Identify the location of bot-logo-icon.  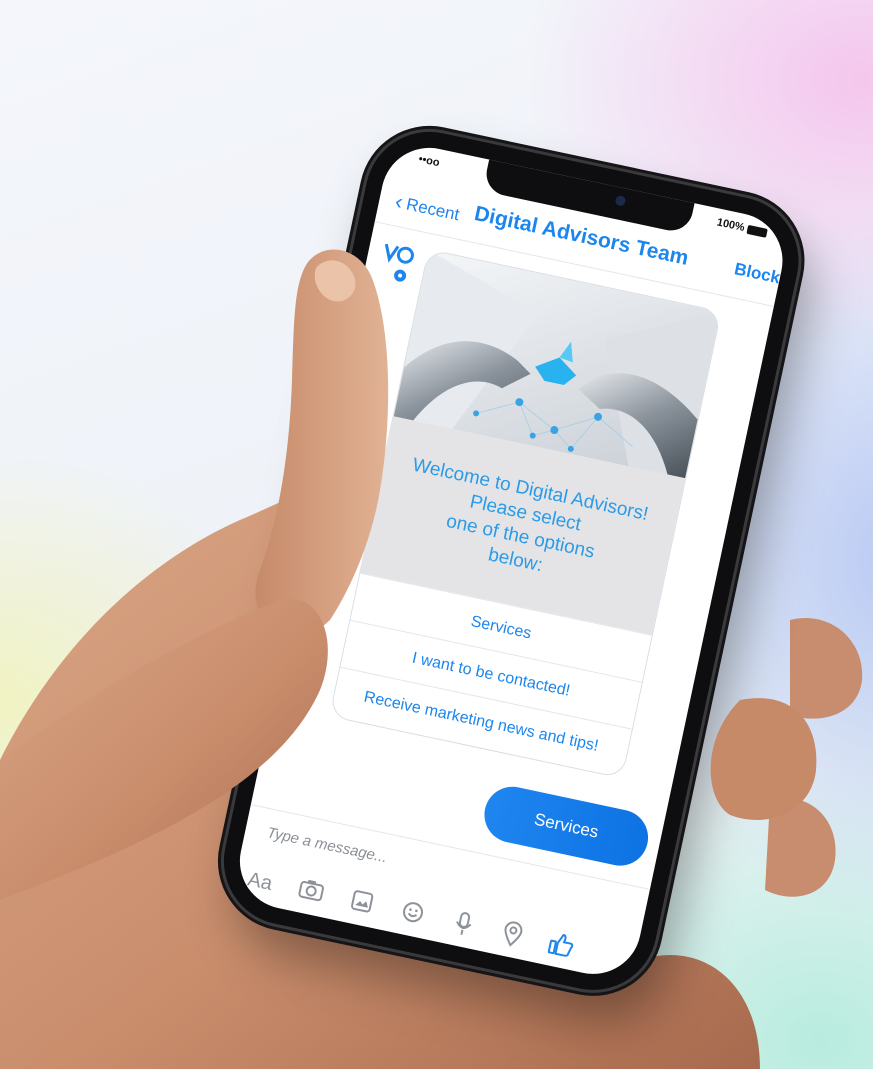
(399, 262).